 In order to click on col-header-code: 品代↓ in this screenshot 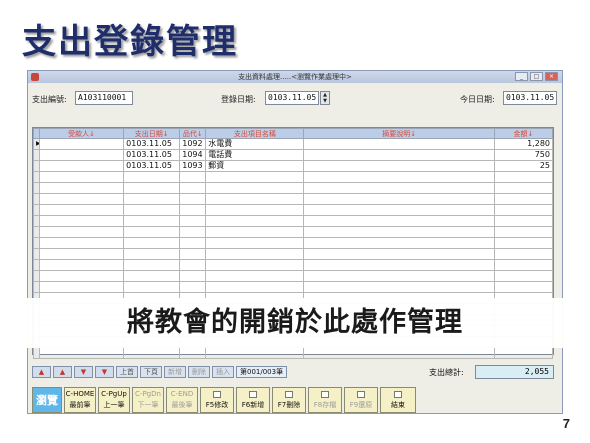, I will do `click(193, 133)`.